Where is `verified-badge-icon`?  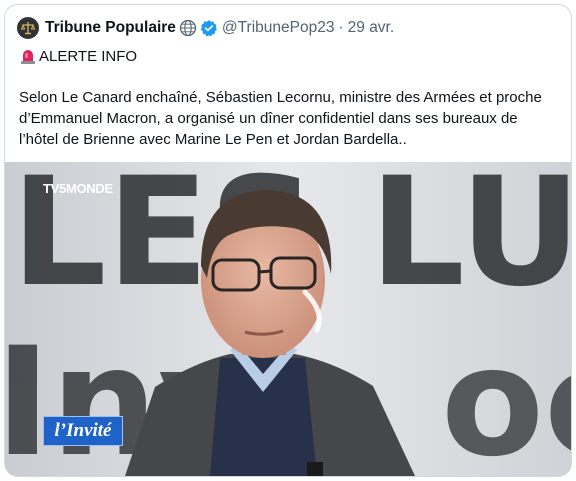
verified-badge-icon is located at coordinates (209, 28).